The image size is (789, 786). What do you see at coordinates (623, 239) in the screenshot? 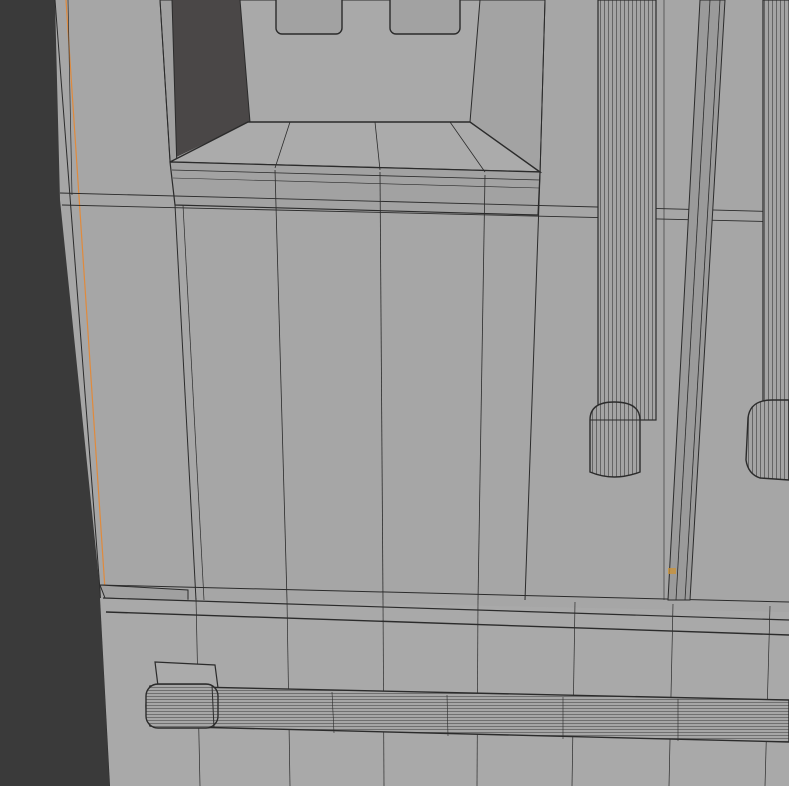
I see `left-door-handle` at bounding box center [623, 239].